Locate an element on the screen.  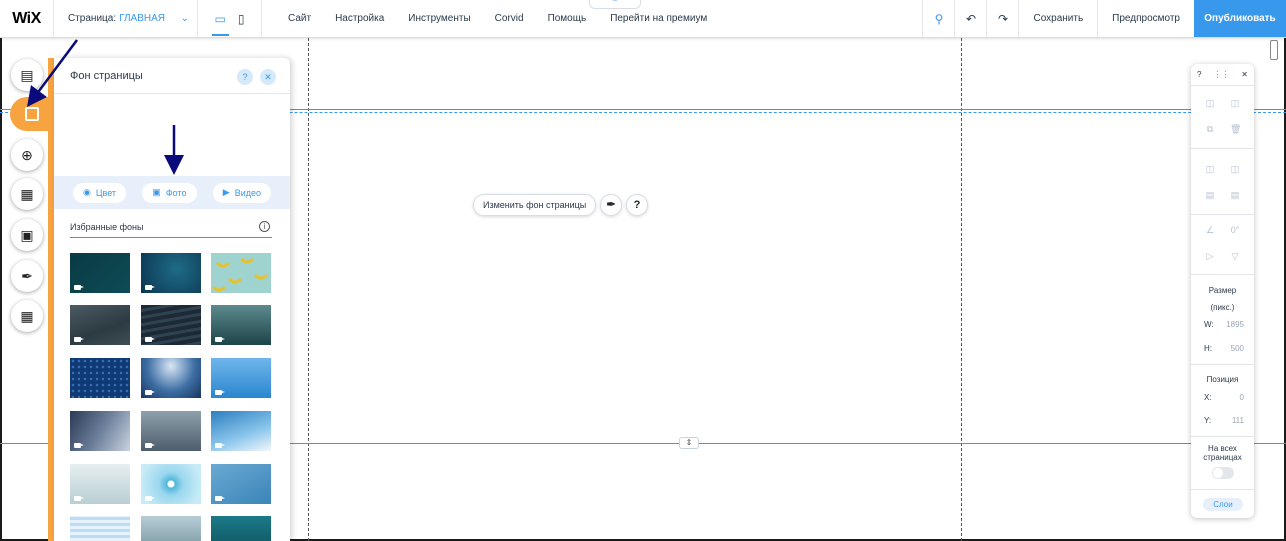
bookings-icon: ▦ is located at coordinates (27, 316).